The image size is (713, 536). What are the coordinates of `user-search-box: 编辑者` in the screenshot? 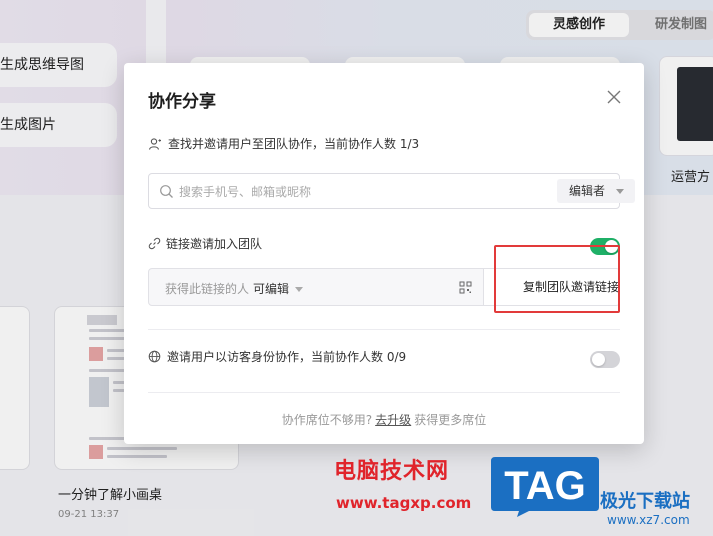 It's located at (391, 191).